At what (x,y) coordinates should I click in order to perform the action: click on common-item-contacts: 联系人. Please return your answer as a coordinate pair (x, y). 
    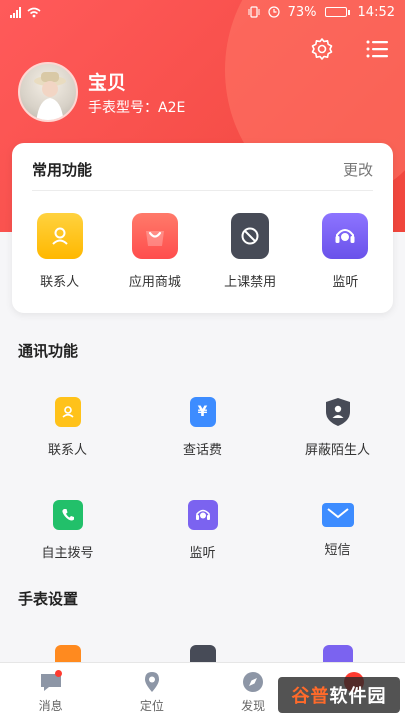
    Looking at the image, I should click on (59, 251).